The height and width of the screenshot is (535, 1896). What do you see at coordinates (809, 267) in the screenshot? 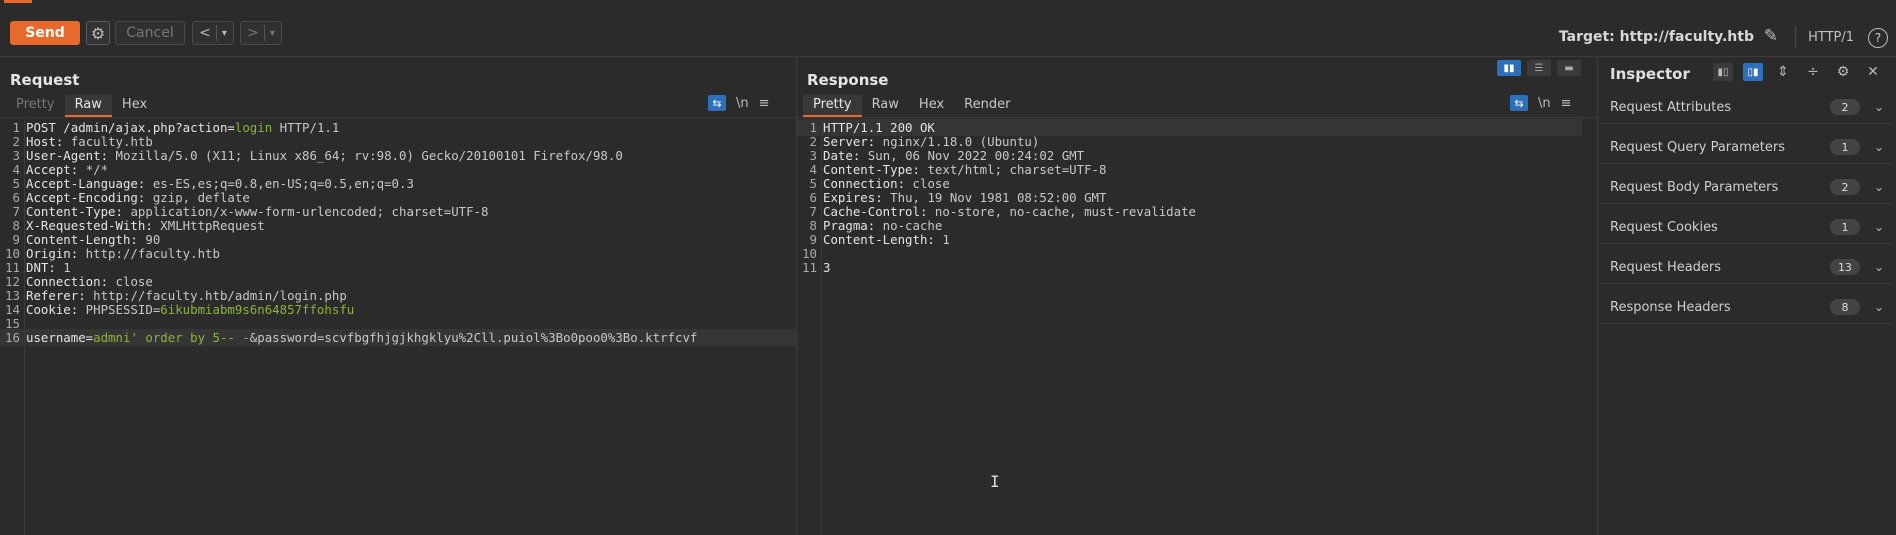
I see `line-number: 11` at bounding box center [809, 267].